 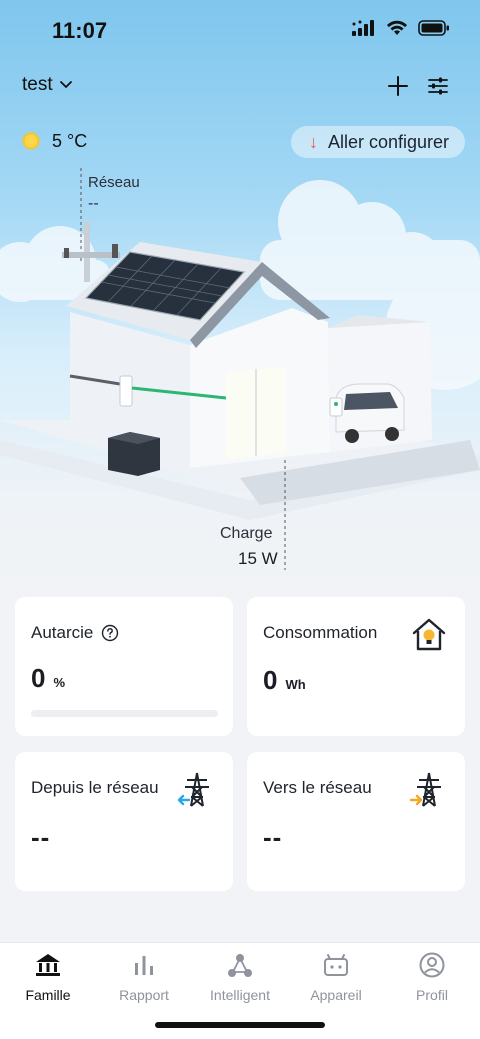 I want to click on tab-label-appareil: Appareil, so click(x=336, y=995).